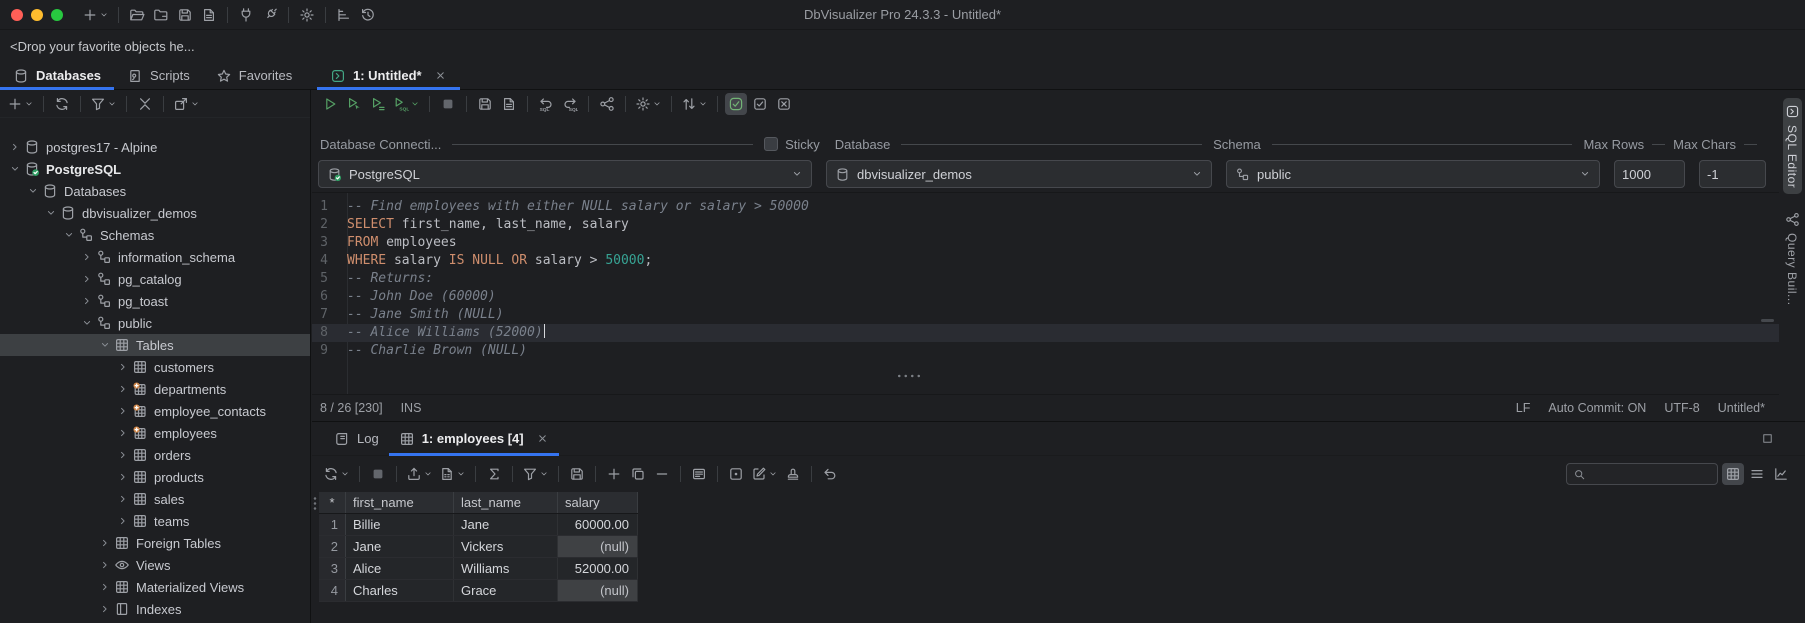 Image resolution: width=1805 pixels, height=623 pixels. I want to click on tree-item-departments: departments, so click(155, 389).